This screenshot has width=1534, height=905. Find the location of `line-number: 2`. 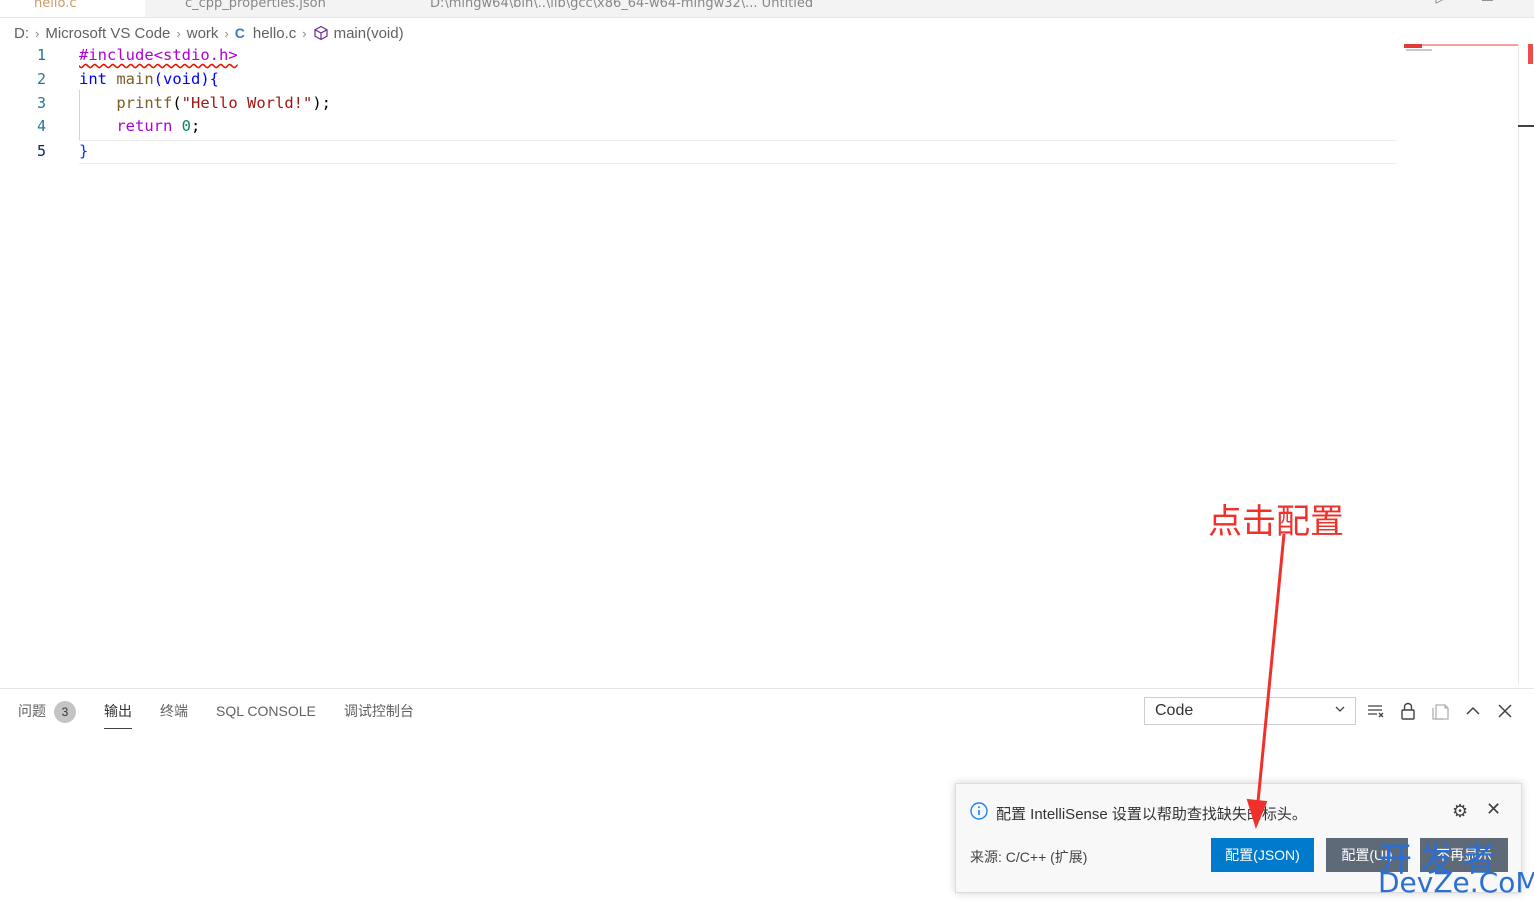

line-number: 2 is located at coordinates (41, 79).